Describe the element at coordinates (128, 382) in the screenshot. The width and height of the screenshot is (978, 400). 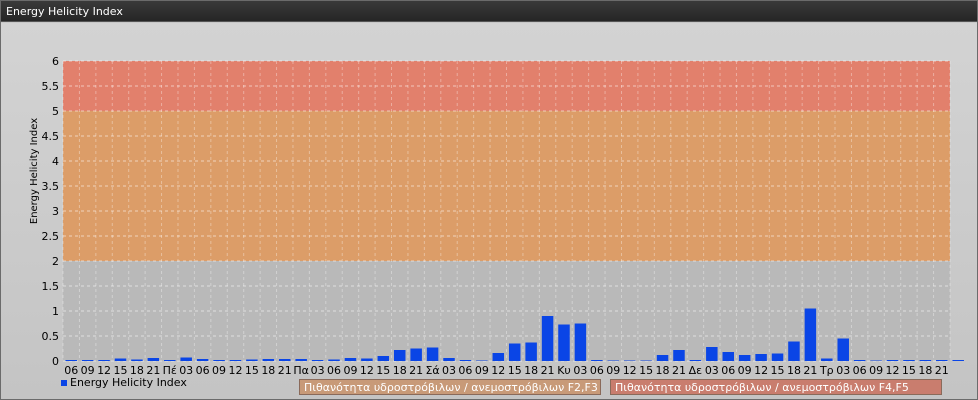
I see `legend-label: Energy Helicity Index` at that location.